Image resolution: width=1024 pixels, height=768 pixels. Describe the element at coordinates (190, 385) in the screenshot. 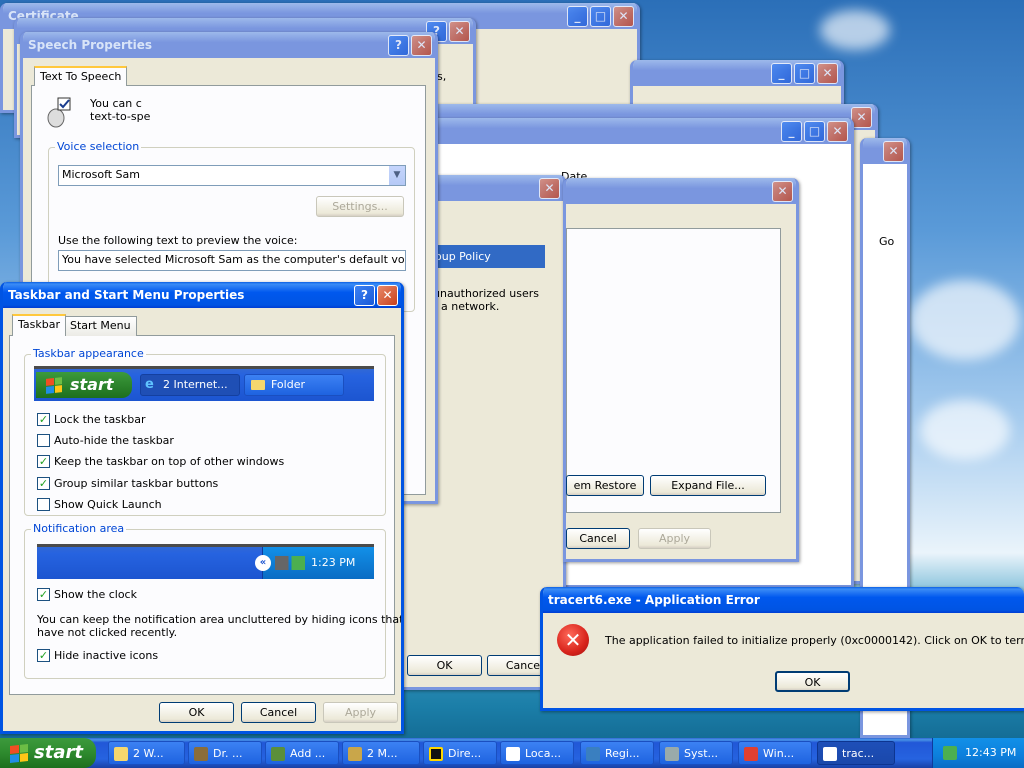

I see `preview-task-internet: 2 Internet... e` at that location.